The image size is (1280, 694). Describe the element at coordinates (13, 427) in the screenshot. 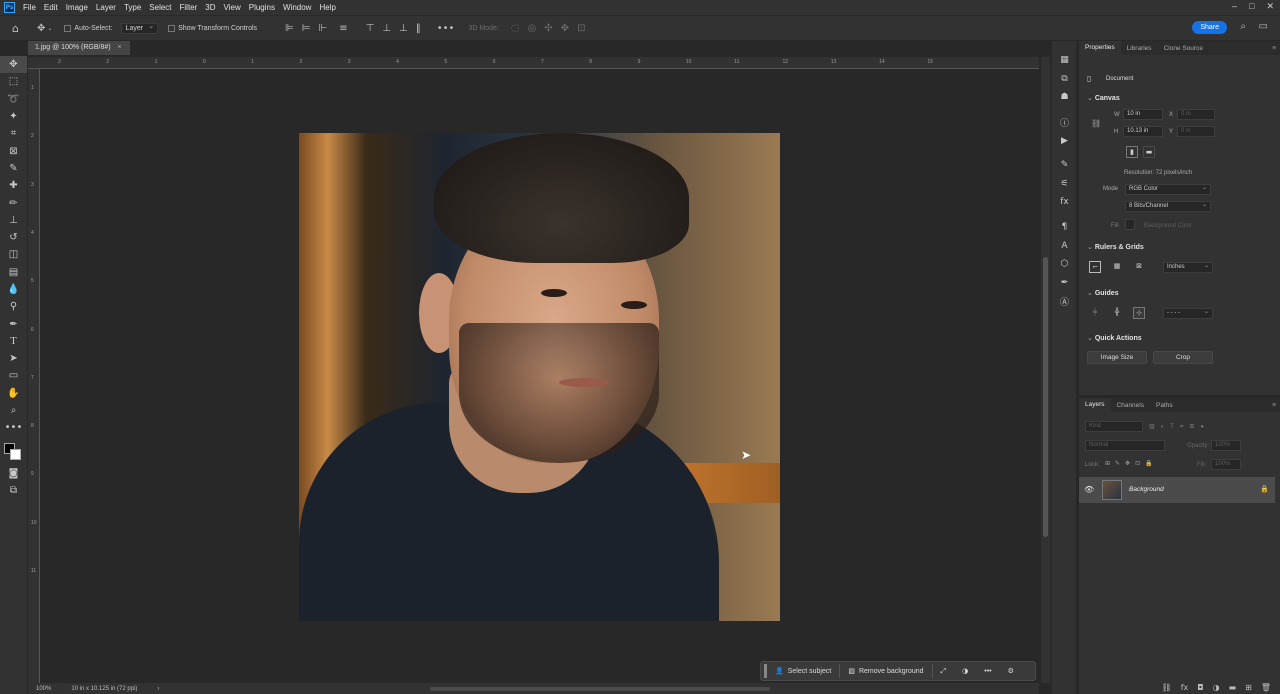

I see `edit-toolbar-icon: •••` at that location.